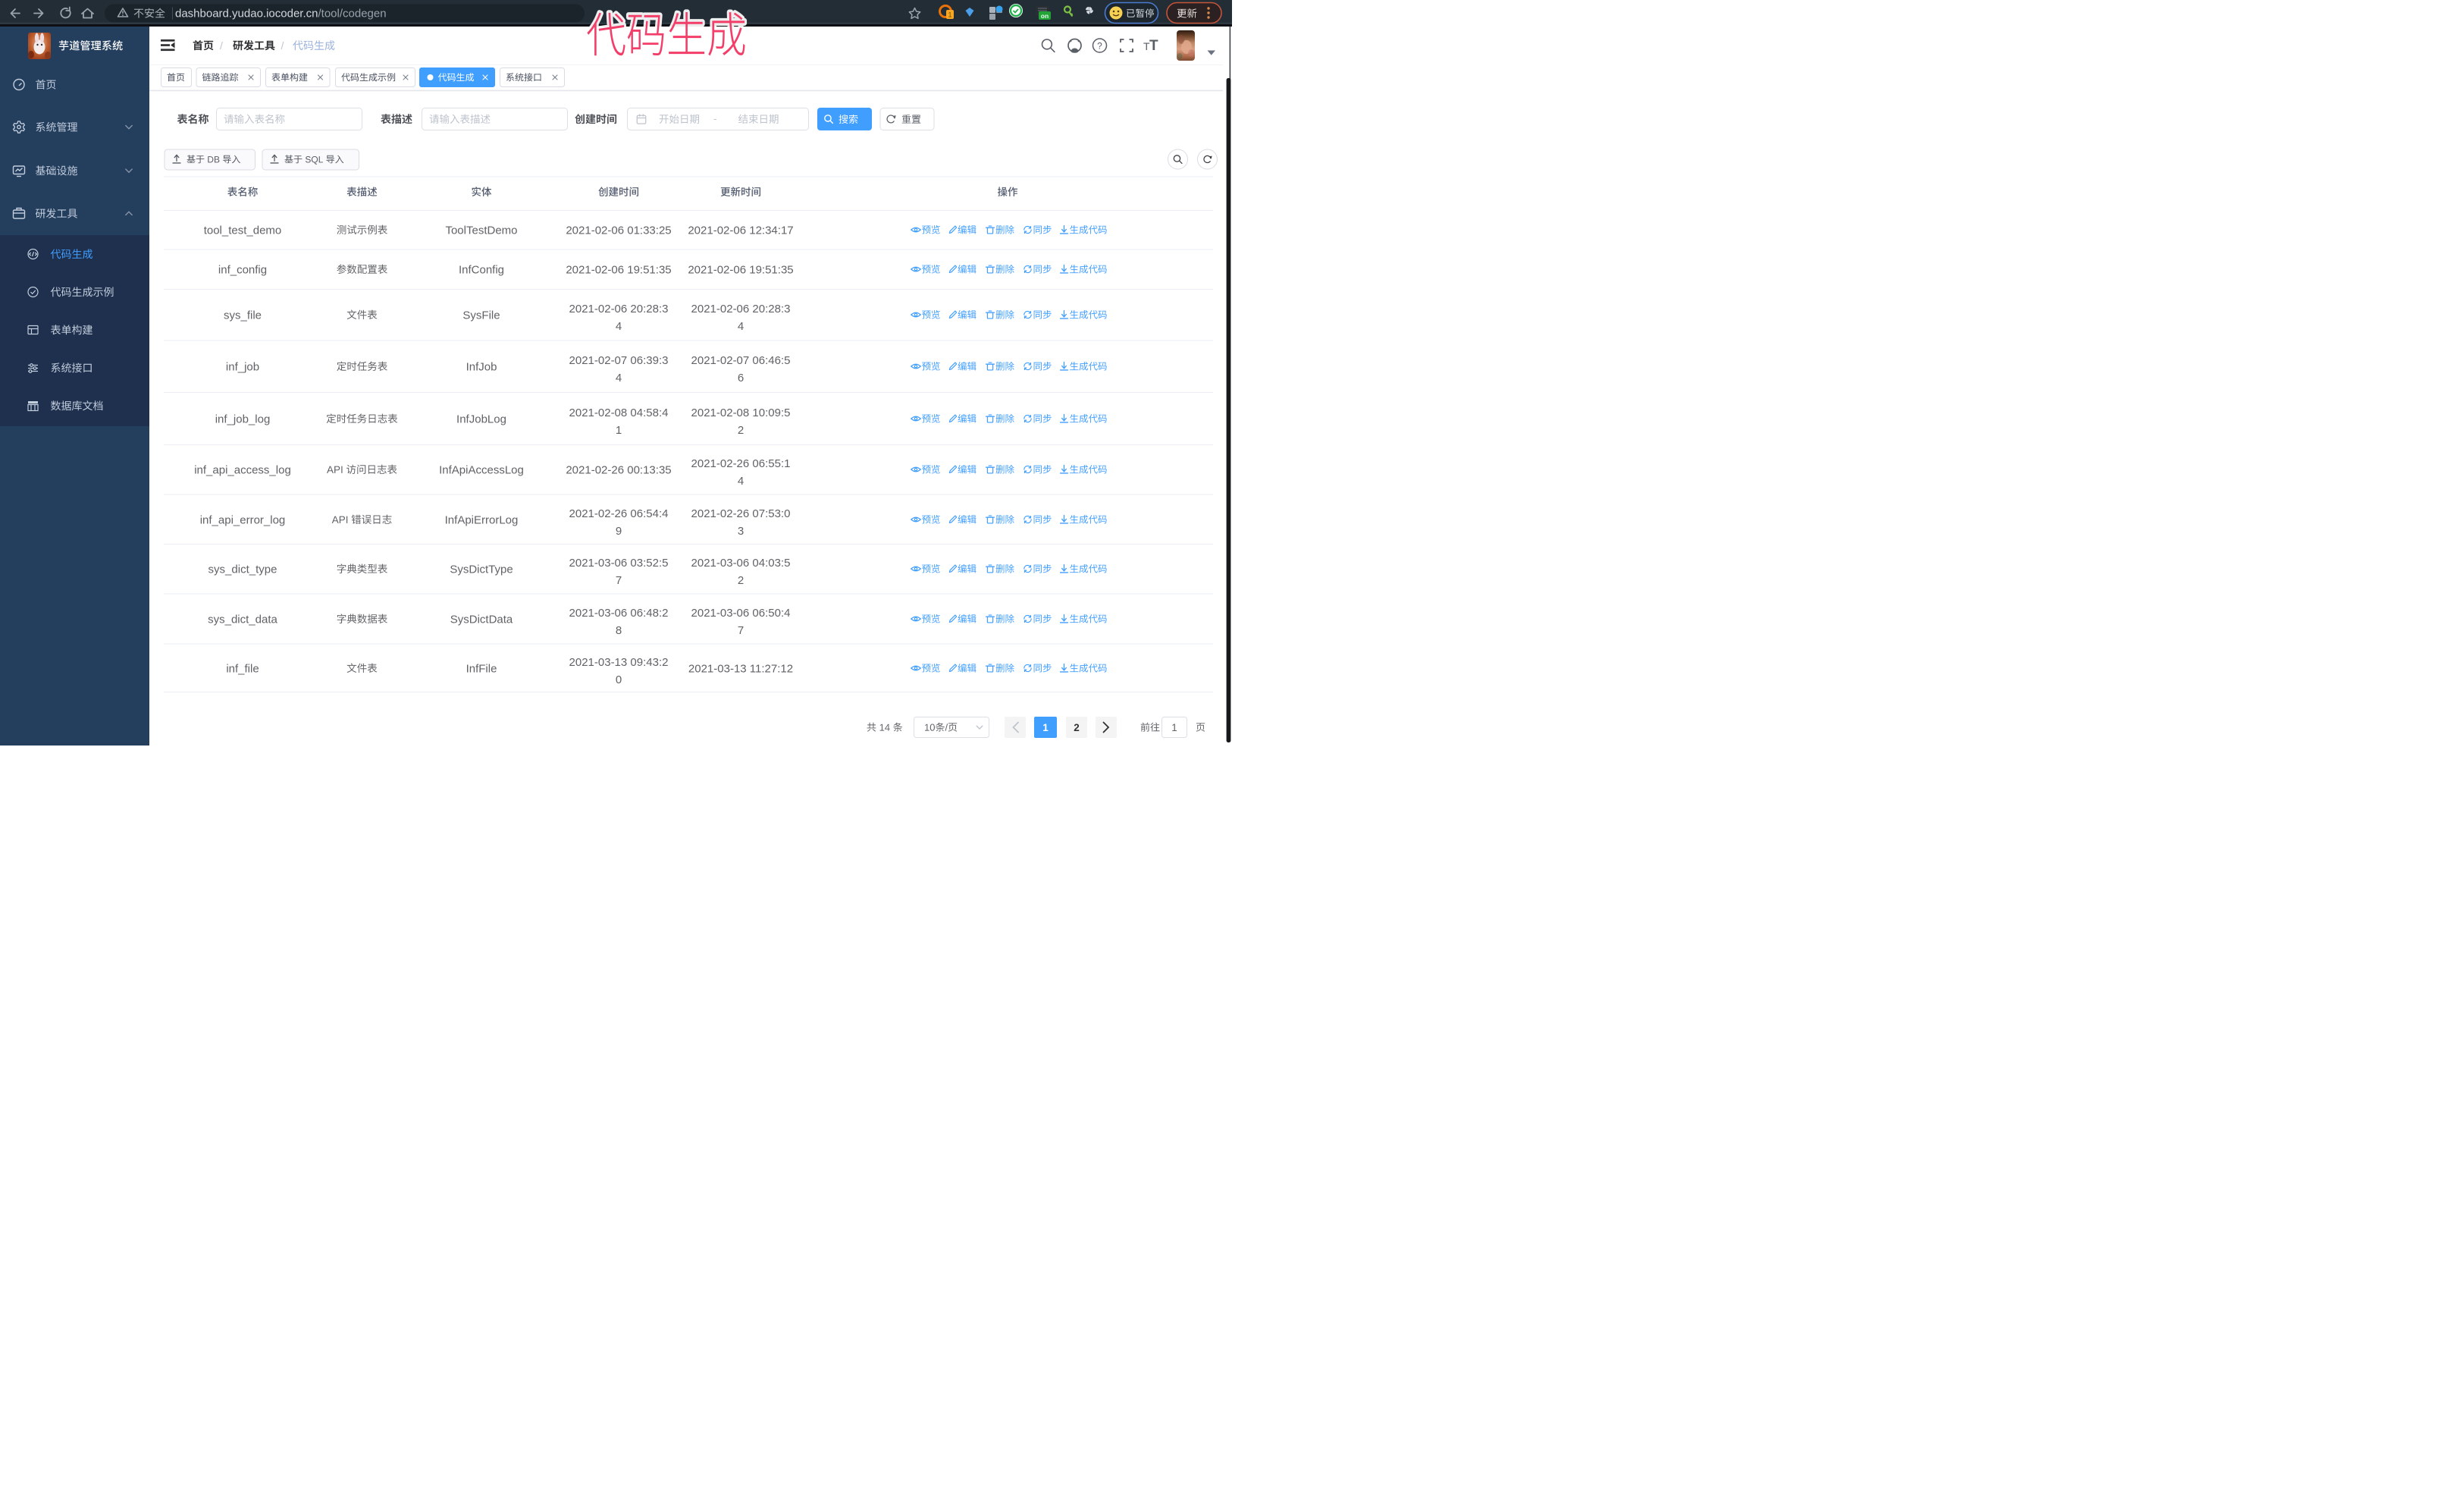  What do you see at coordinates (1153, 46) in the screenshot?
I see `svg-text: T` at bounding box center [1153, 46].